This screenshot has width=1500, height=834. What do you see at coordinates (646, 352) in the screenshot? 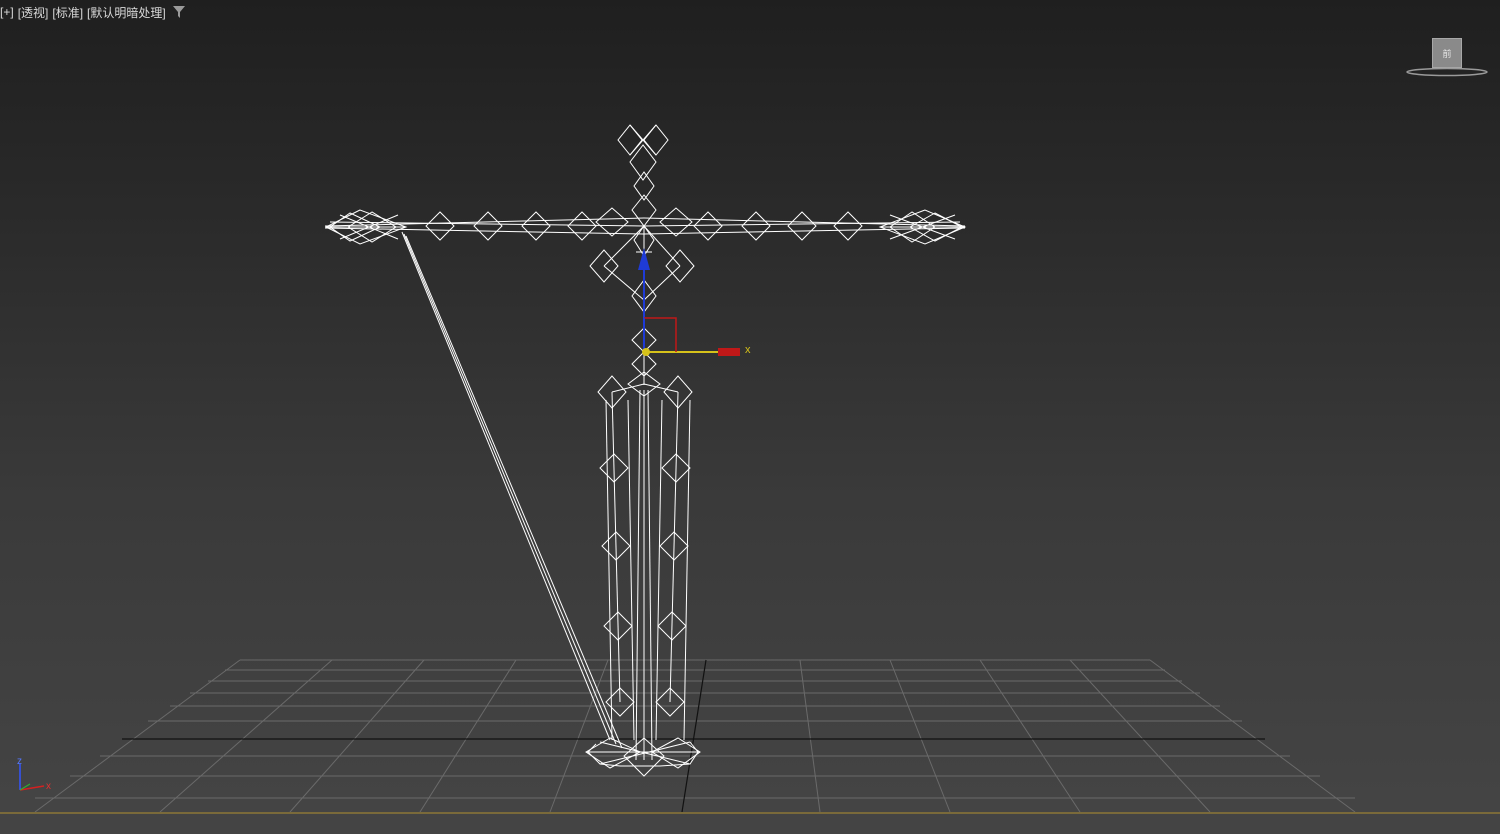
I see `gizmo-center` at bounding box center [646, 352].